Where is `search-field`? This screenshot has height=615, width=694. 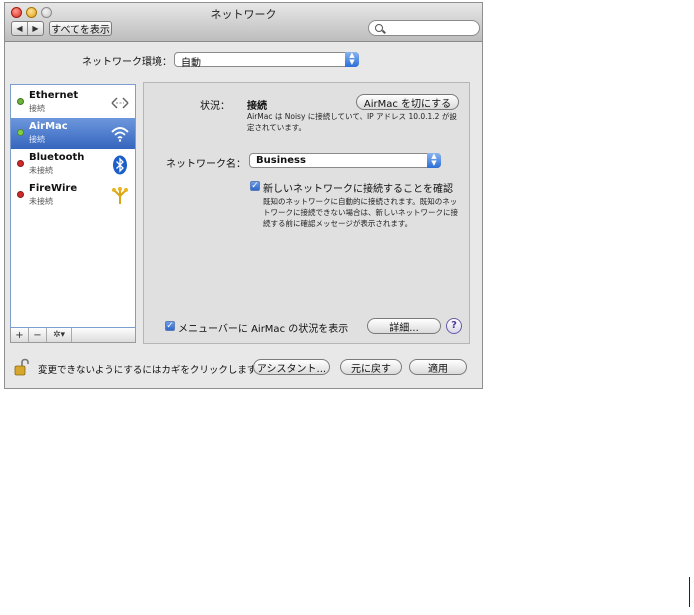 search-field is located at coordinates (424, 28).